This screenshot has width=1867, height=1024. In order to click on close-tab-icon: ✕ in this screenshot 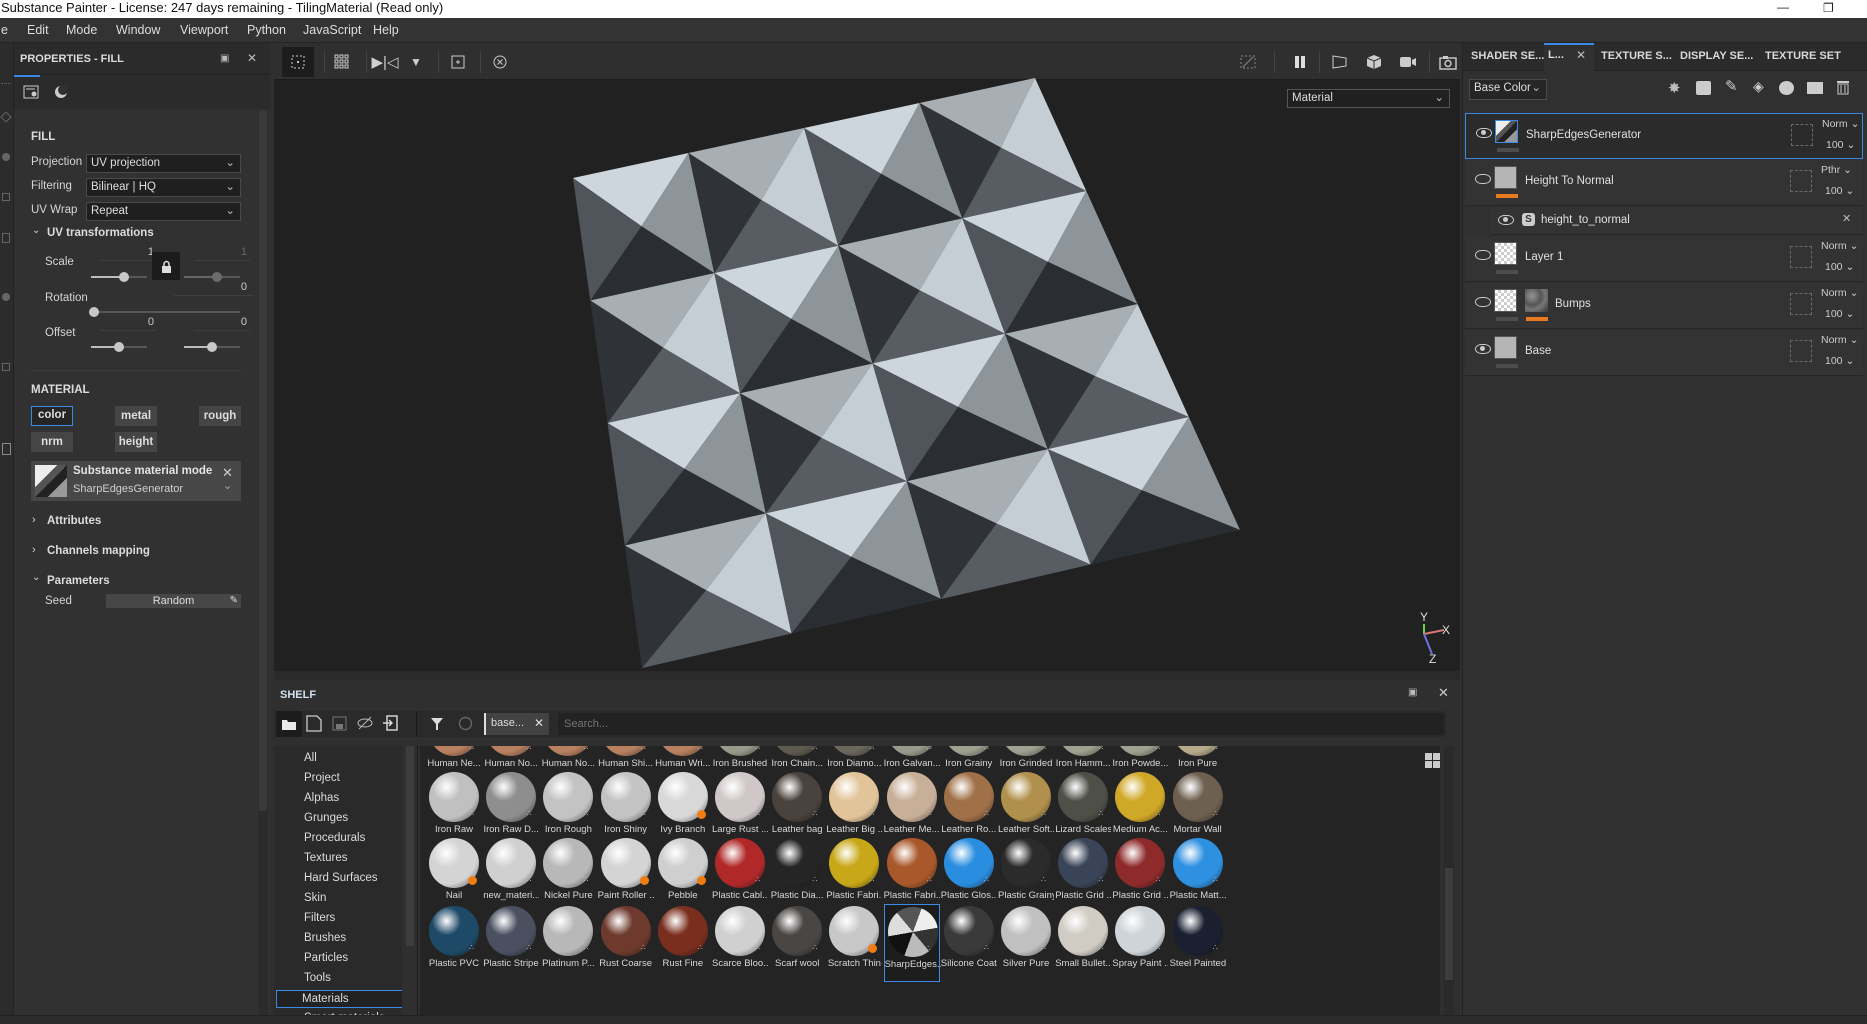, I will do `click(1581, 55)`.